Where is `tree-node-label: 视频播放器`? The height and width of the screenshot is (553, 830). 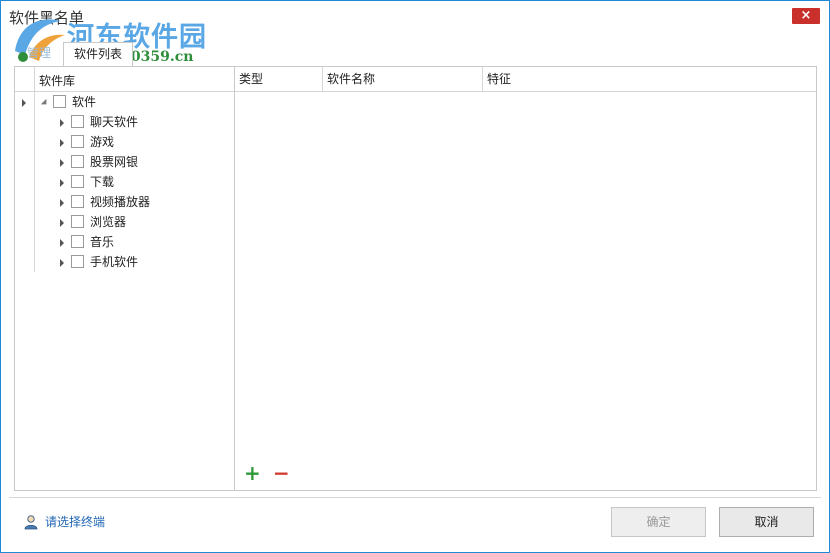 tree-node-label: 视频播放器 is located at coordinates (120, 202).